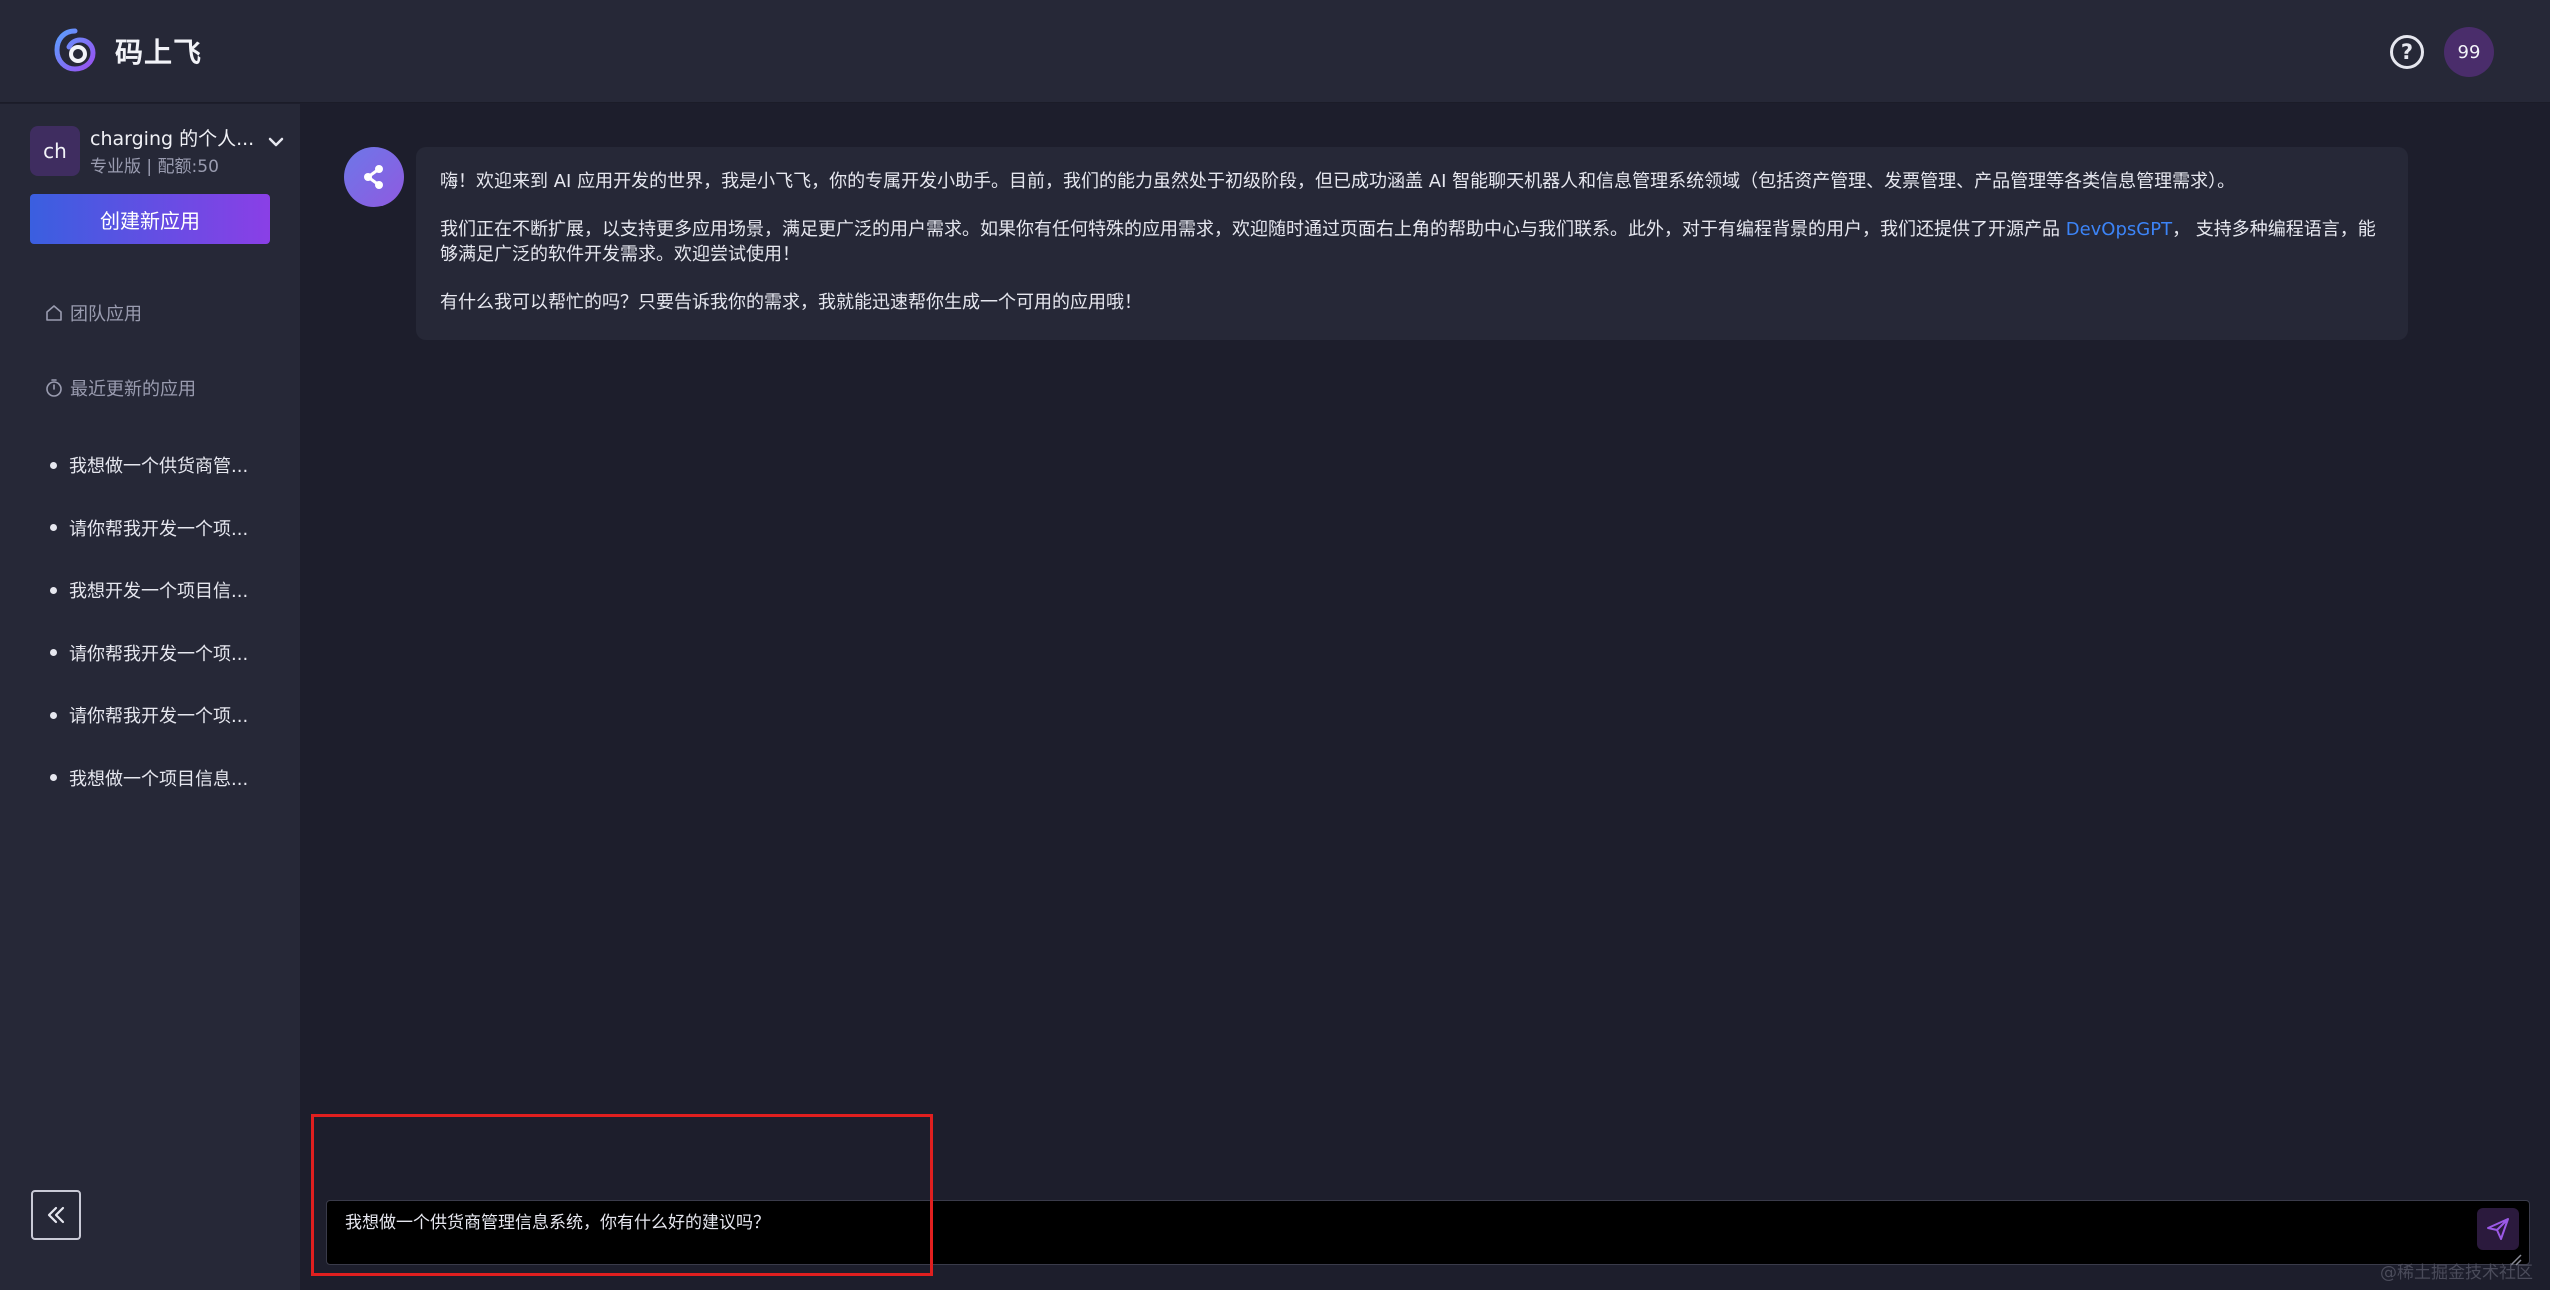 Image resolution: width=2550 pixels, height=1290 pixels. I want to click on send-button, so click(2498, 1229).